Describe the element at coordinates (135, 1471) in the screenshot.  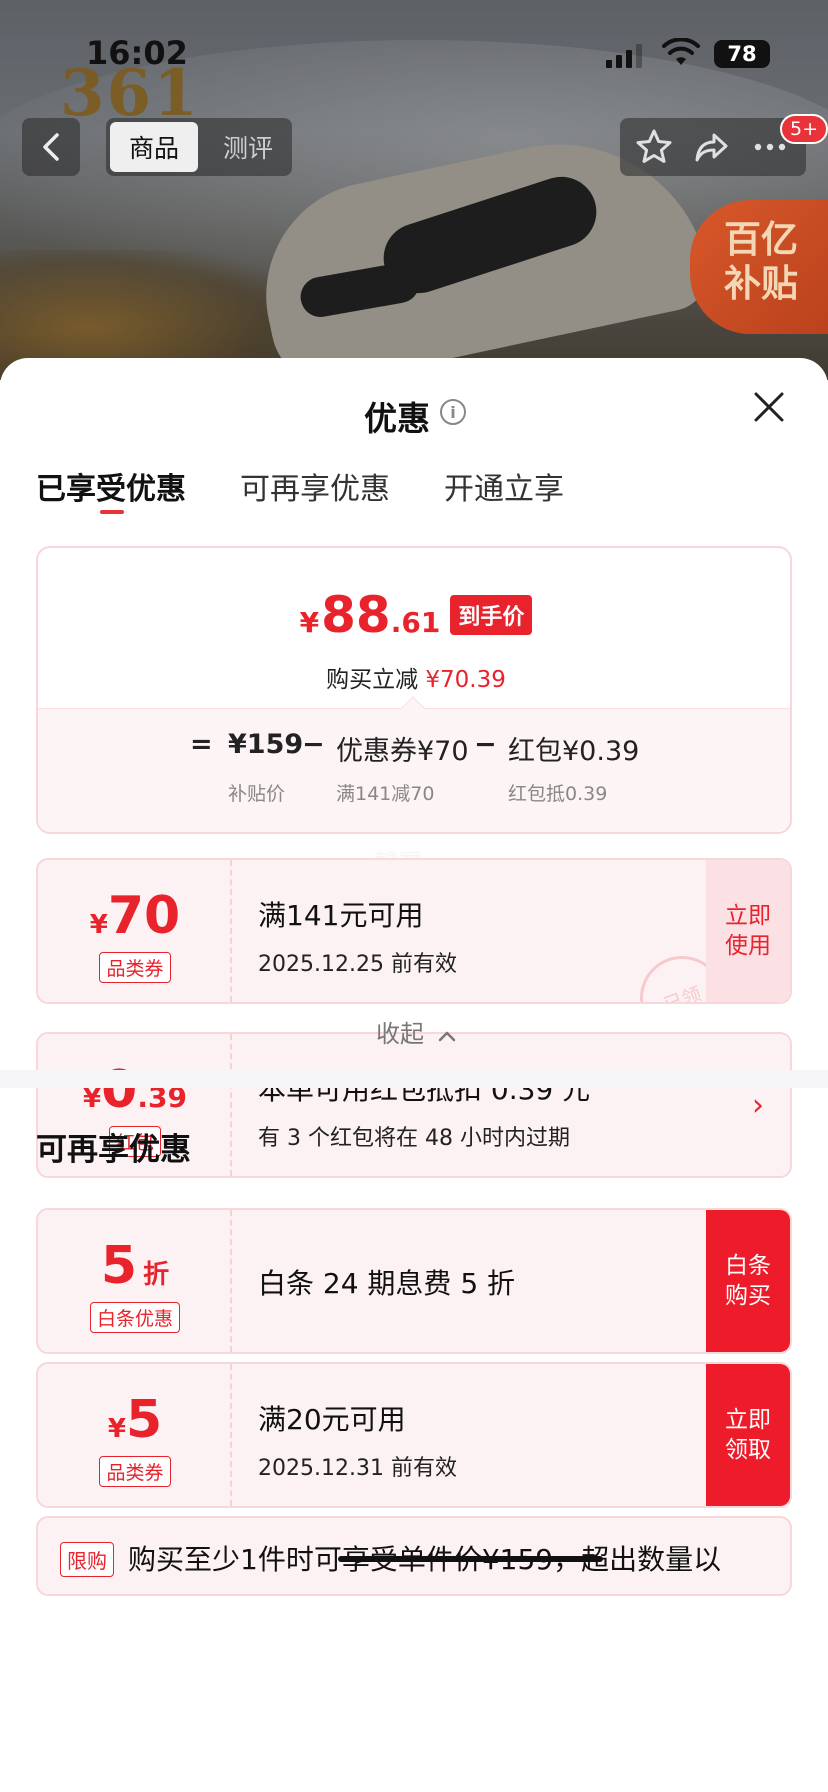
I see `category-coupon-type-tag: 品类券` at that location.